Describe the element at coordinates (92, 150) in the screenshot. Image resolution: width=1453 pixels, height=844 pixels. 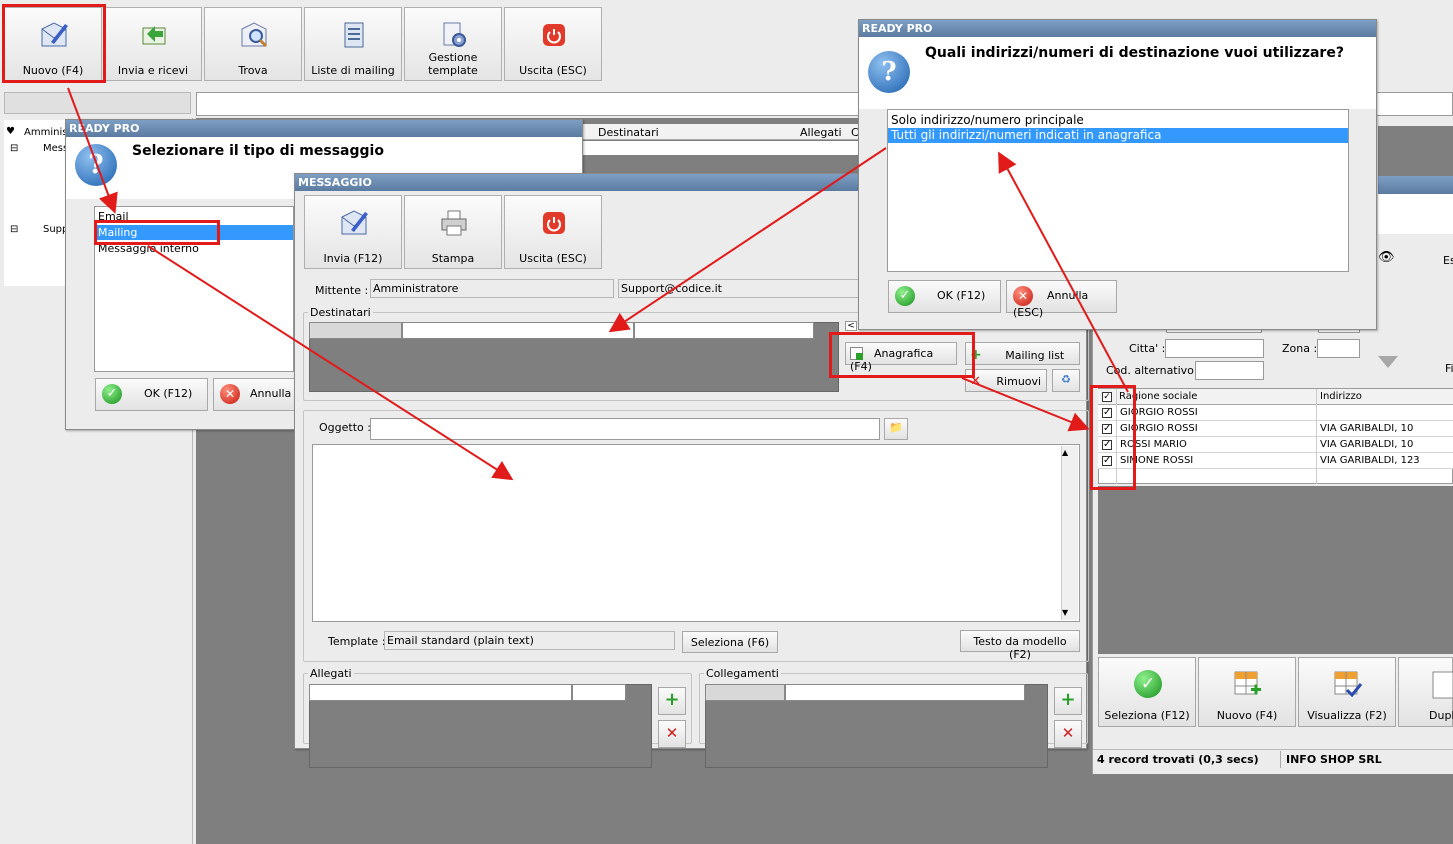
I see `arrow-new-to-mailing` at that location.